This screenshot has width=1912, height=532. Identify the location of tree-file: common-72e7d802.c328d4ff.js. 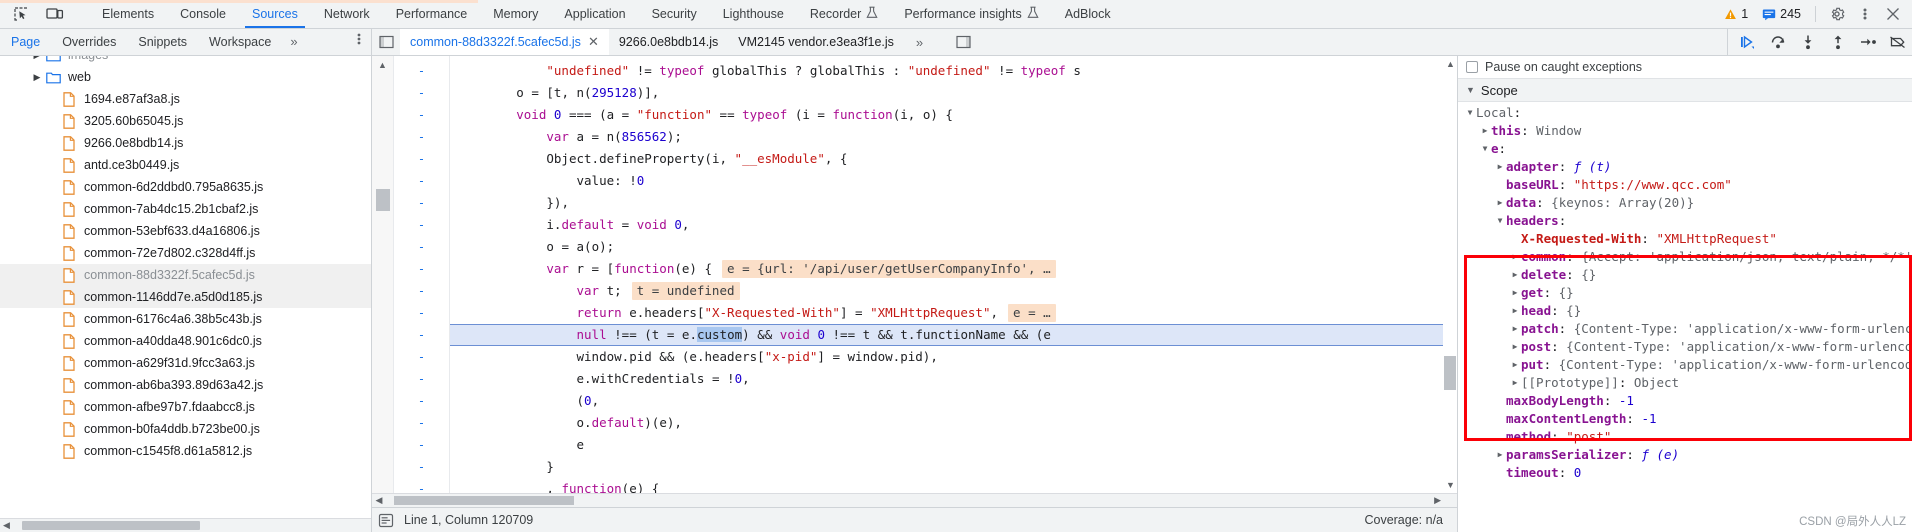
(185, 253).